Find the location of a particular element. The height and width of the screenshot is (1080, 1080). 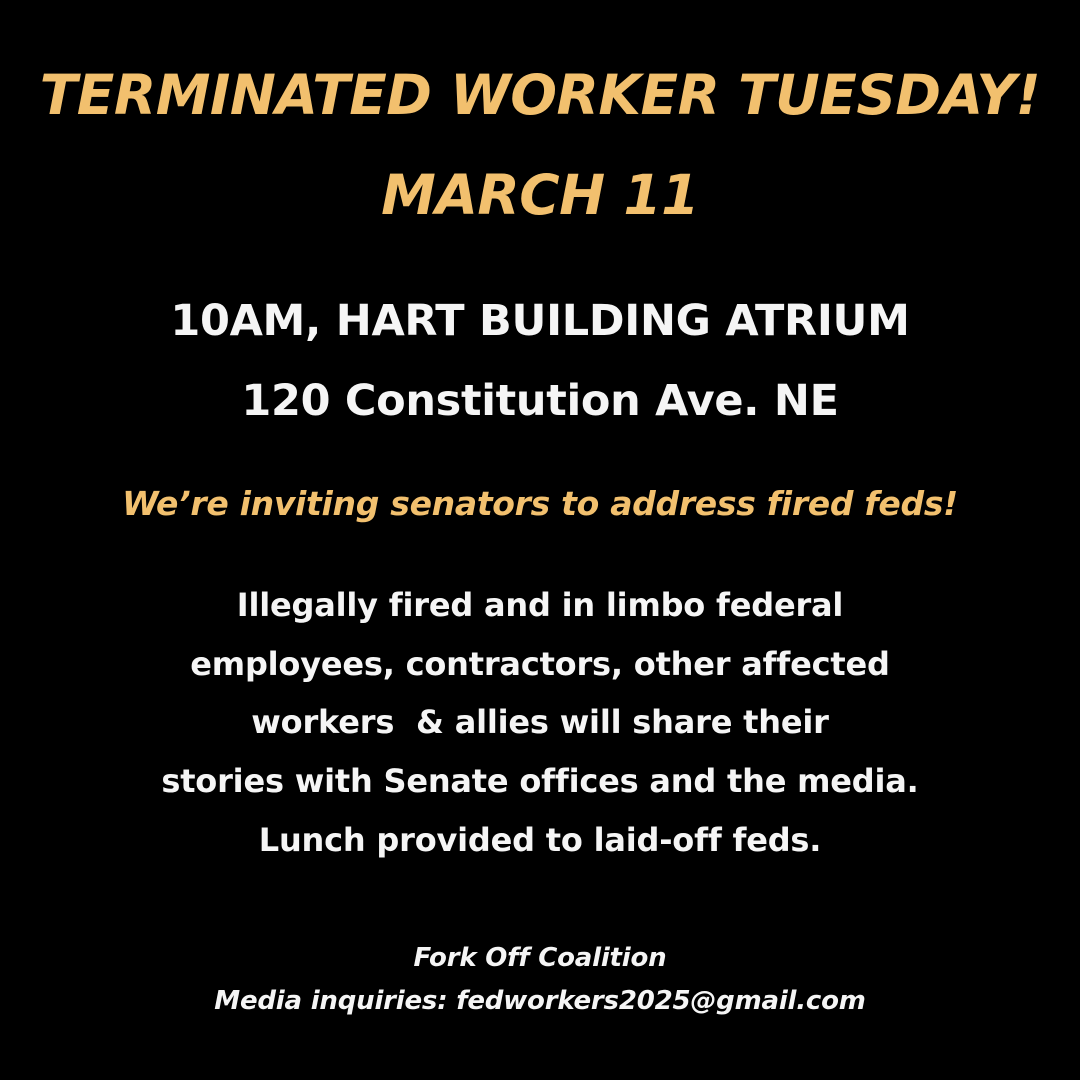

body-line: employees, contractors, other affected is located at coordinates (540, 664).